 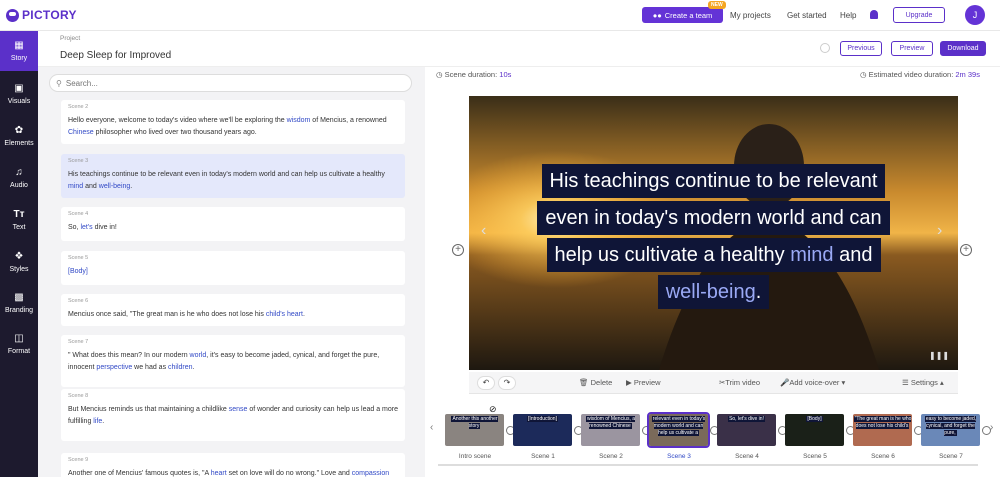 What do you see at coordinates (19, 220) in the screenshot?
I see `sidebar-item-text: Tт Text` at bounding box center [19, 220].